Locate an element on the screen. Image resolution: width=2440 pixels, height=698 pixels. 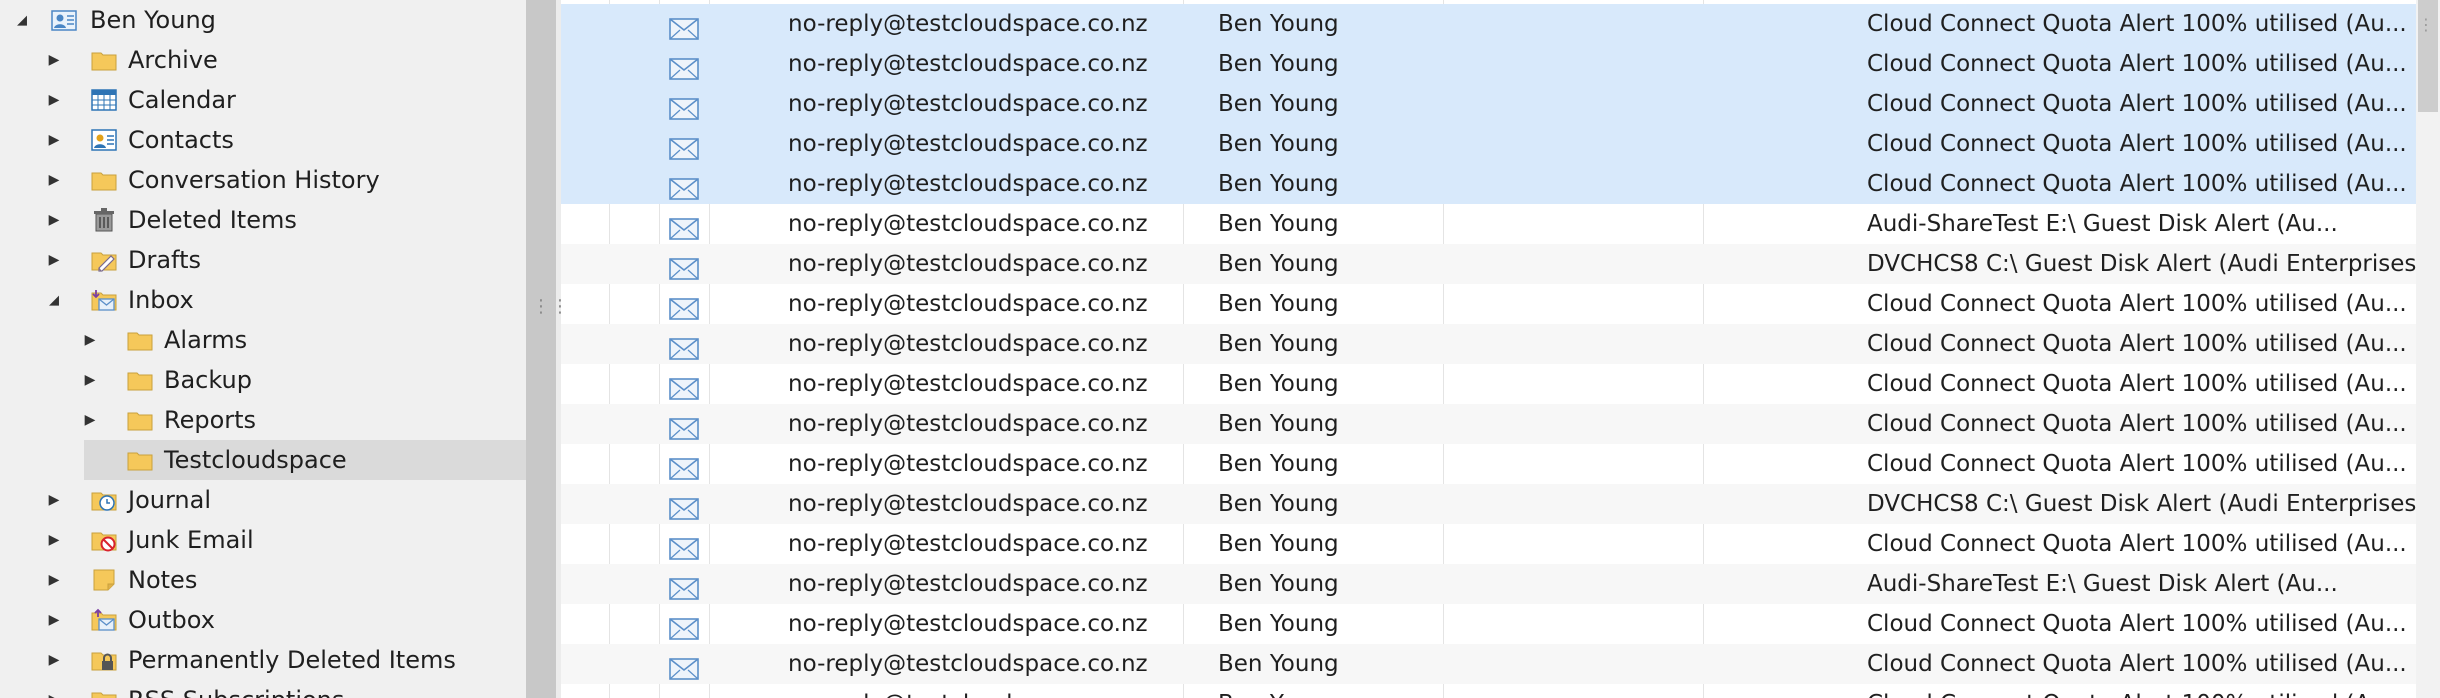
folder-journal: ▶ Journal is located at coordinates (263, 500).